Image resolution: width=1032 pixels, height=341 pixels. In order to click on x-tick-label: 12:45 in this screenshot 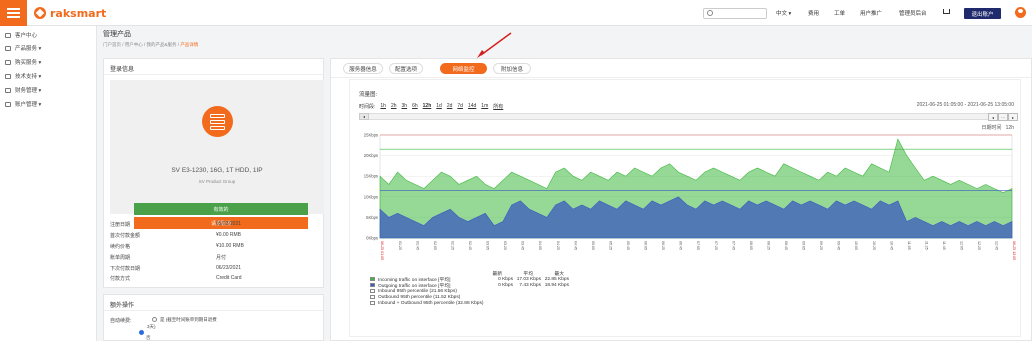, I will do `click(997, 245)`.